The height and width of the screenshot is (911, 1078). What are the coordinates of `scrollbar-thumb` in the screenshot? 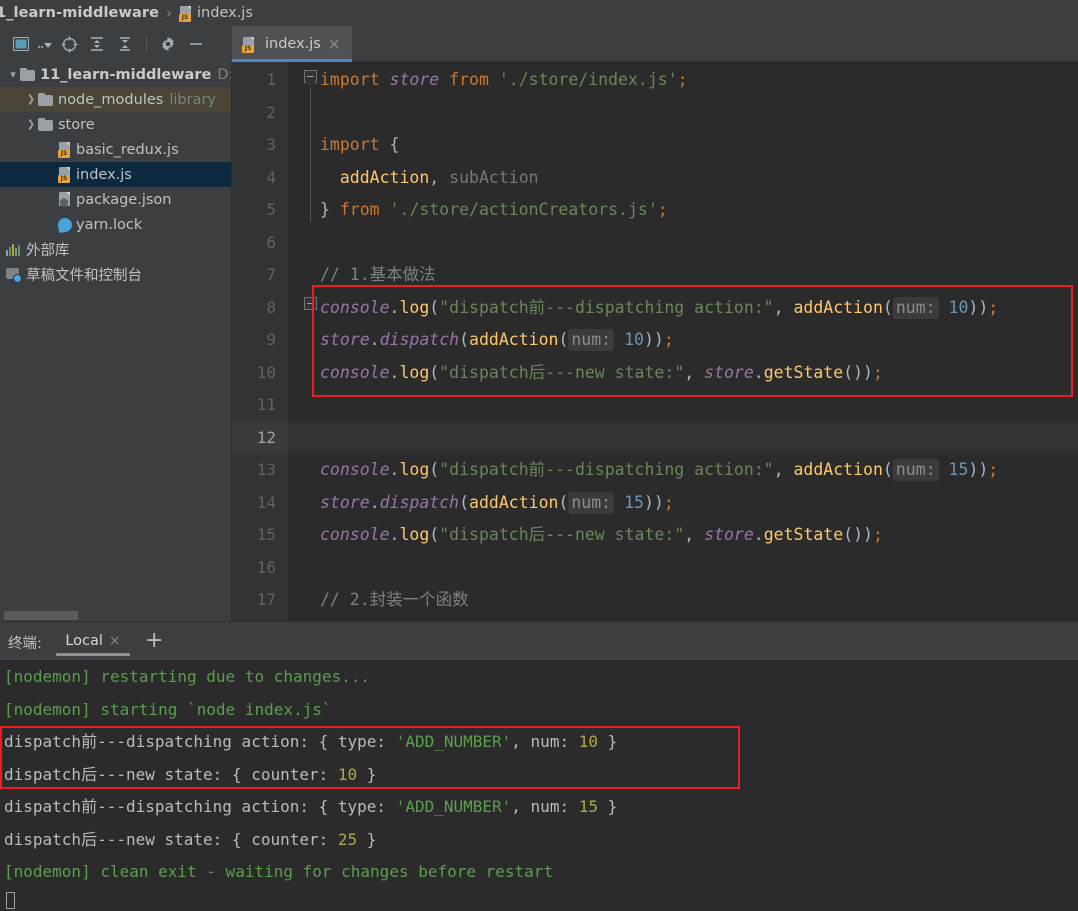 It's located at (41, 615).